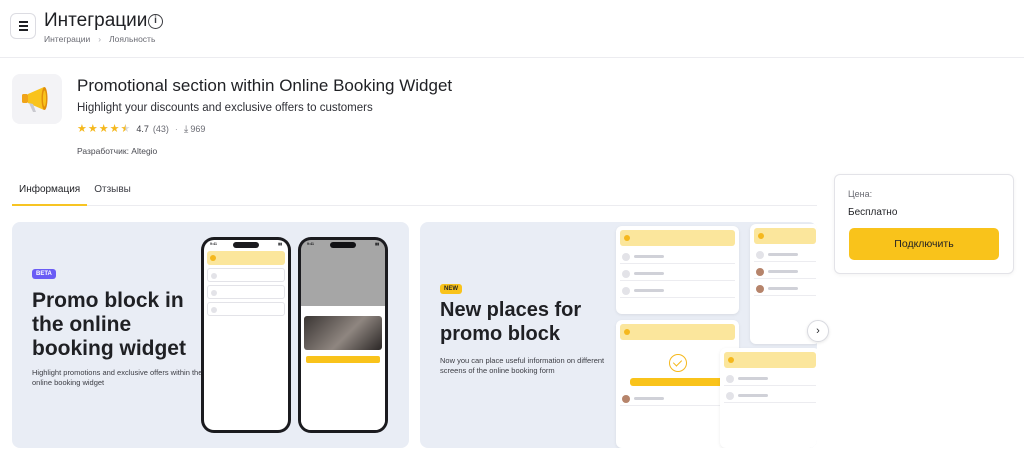 The image size is (1024, 465). I want to click on megaphone-icon, so click(37, 99).